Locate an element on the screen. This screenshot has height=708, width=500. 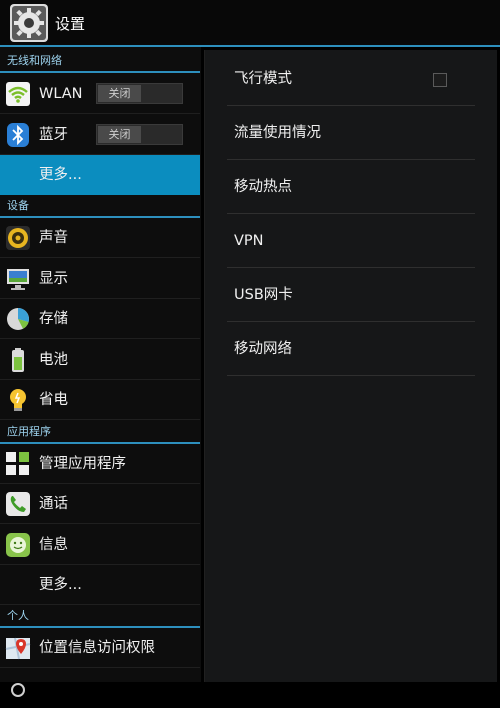
wlan-toggle: 关闭 is located at coordinates (139, 93).